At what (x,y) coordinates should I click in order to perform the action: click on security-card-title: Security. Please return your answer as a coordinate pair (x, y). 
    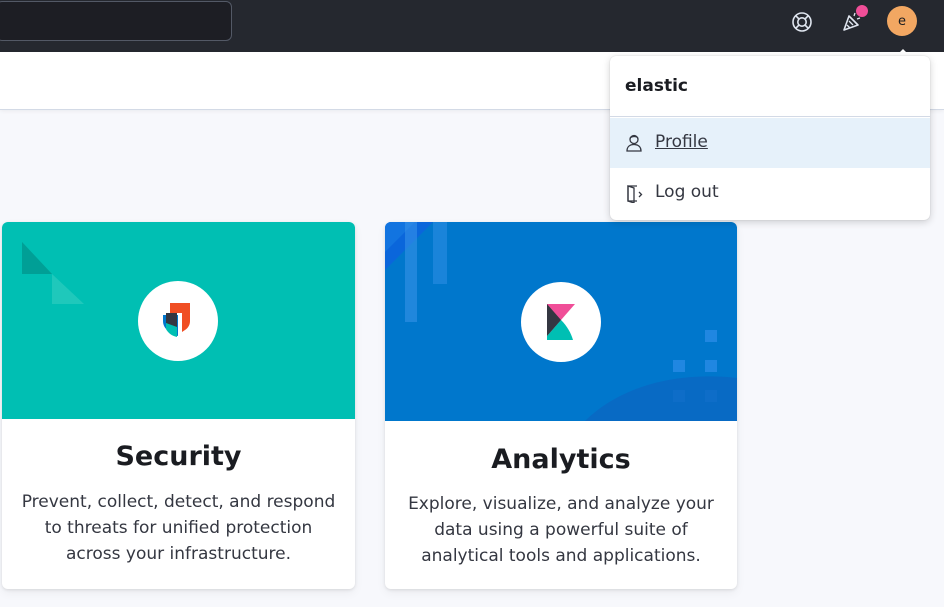
    Looking at the image, I should click on (178, 456).